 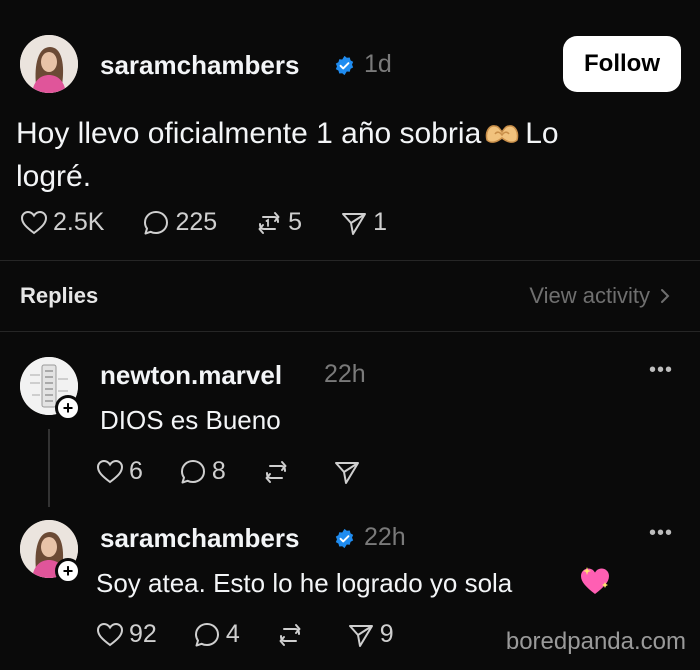 I want to click on like-count: 92, so click(x=143, y=634).